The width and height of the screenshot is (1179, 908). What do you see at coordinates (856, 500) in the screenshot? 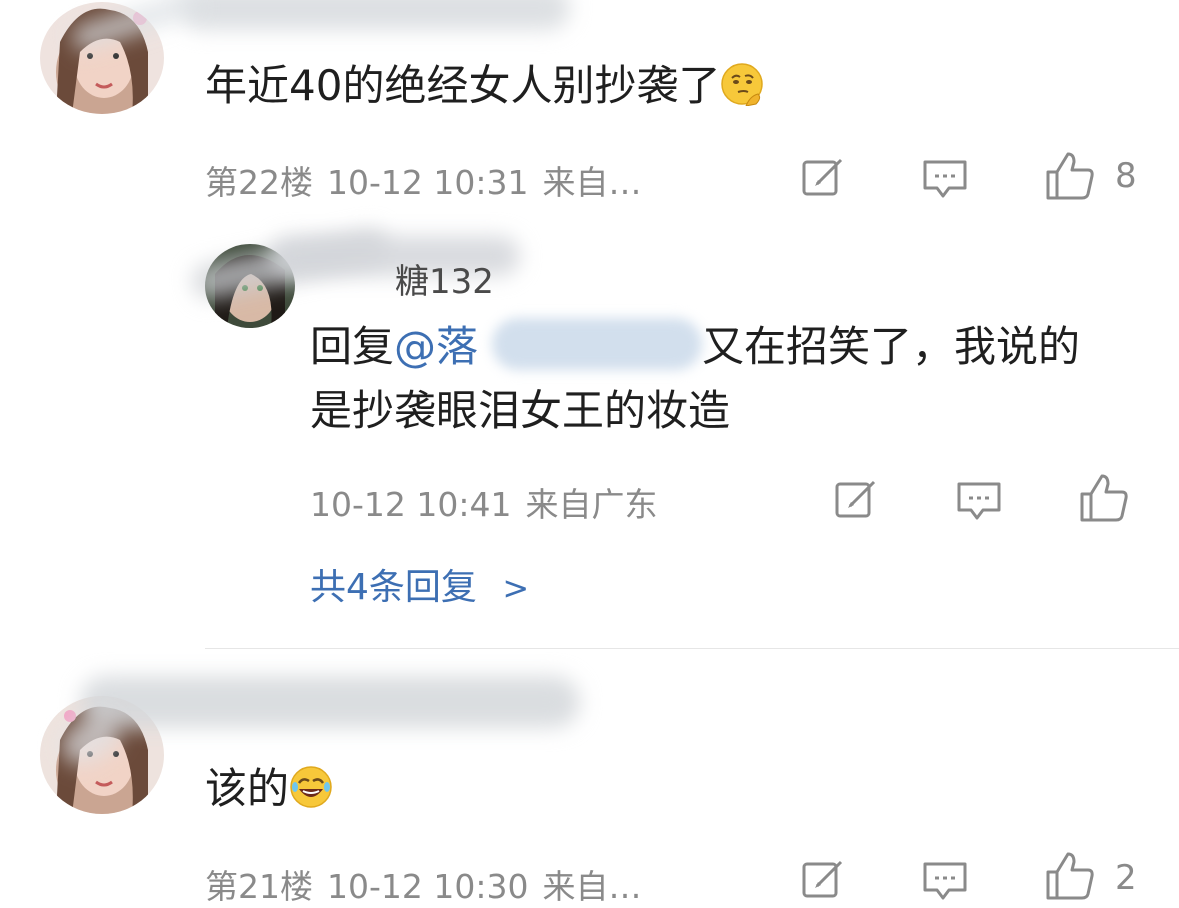
I see `reply-share-icon` at bounding box center [856, 500].